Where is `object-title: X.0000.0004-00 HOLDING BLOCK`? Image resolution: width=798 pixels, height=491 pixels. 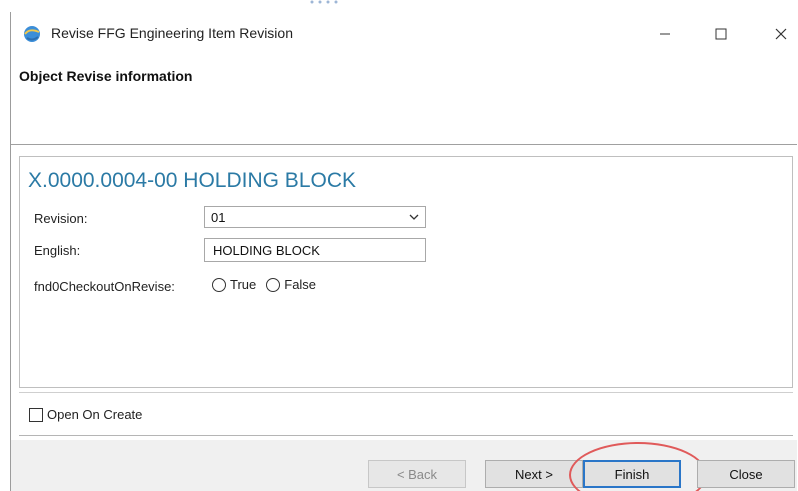
object-title: X.0000.0004-00 HOLDING BLOCK is located at coordinates (192, 180).